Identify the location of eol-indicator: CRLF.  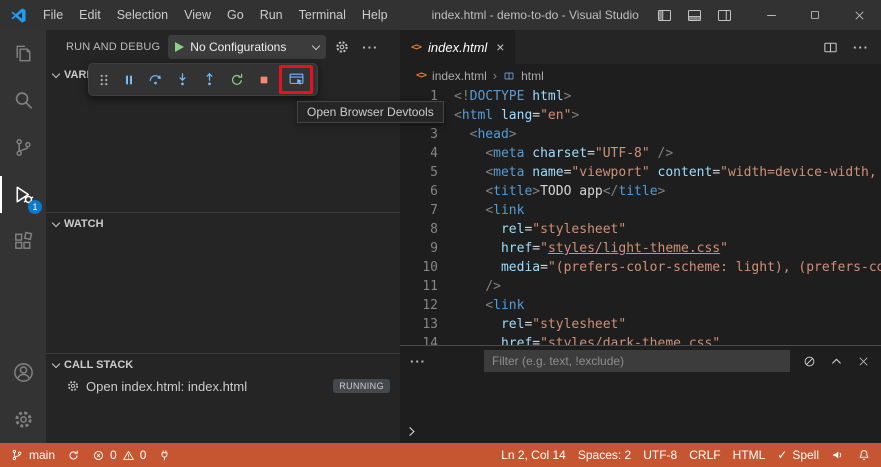
(704, 455).